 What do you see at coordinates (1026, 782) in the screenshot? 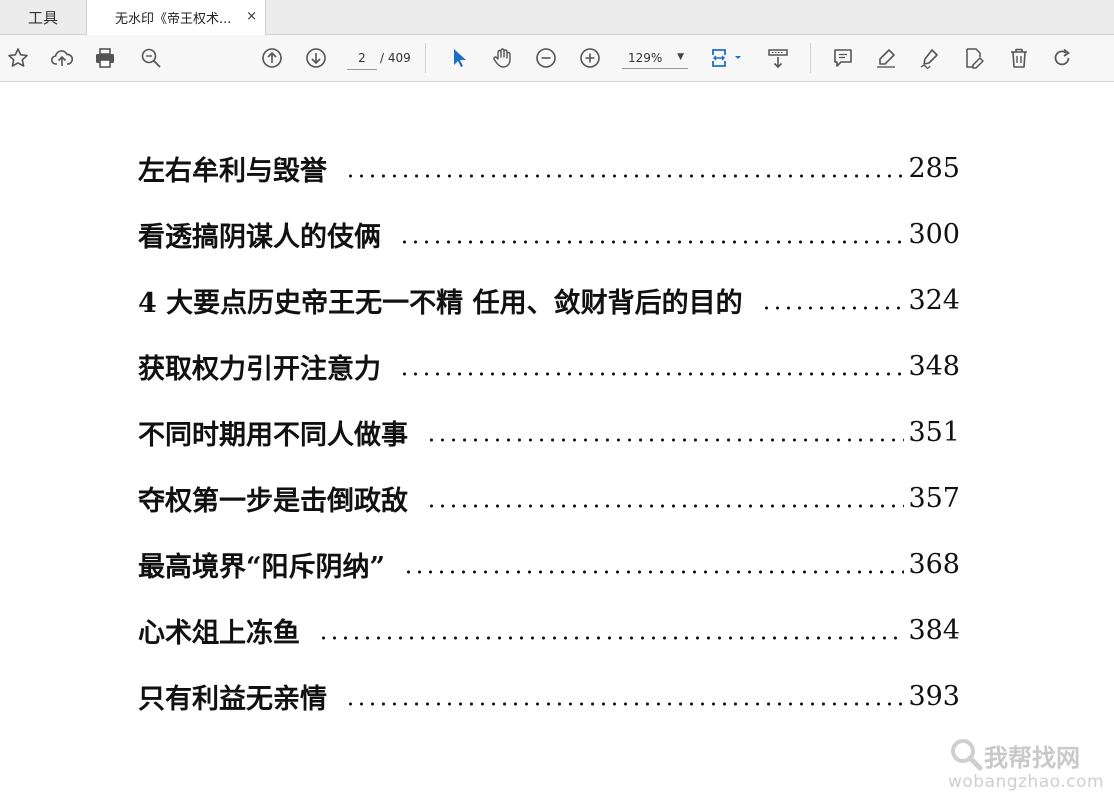
I see `watermark-text-en: wobangzhao.com` at bounding box center [1026, 782].